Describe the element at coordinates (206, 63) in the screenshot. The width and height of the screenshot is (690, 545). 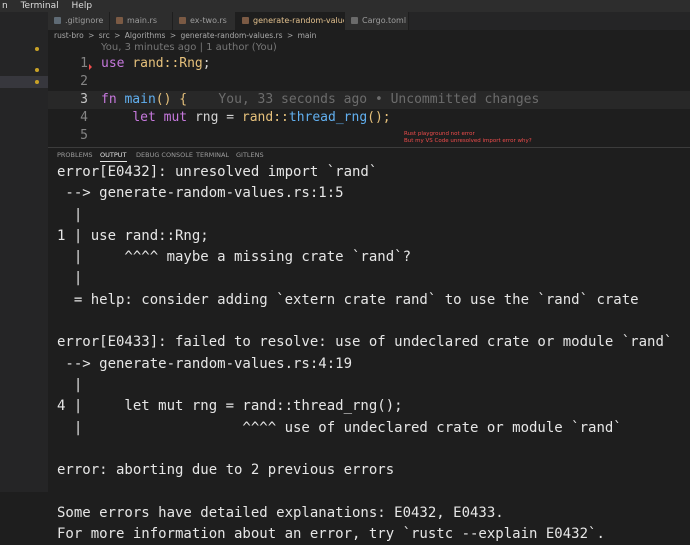
I see `punct: ;` at that location.